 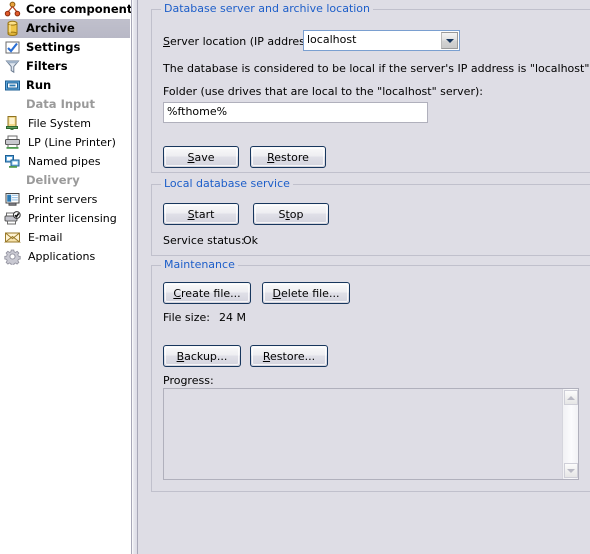 What do you see at coordinates (371, 434) in the screenshot?
I see `progress-listbox` at bounding box center [371, 434].